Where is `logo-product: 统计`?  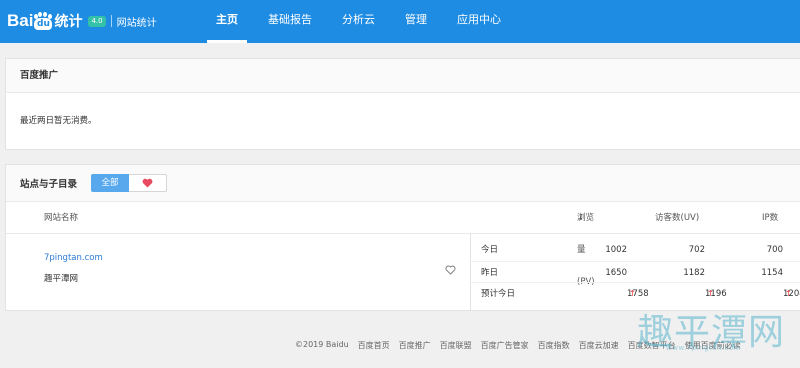
logo-product: 统计 is located at coordinates (68, 22).